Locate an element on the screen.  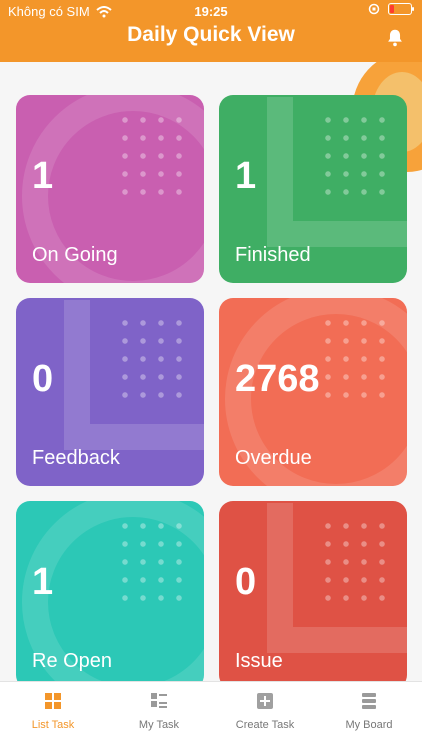
rotation-lock-icon is located at coordinates (374, 9).